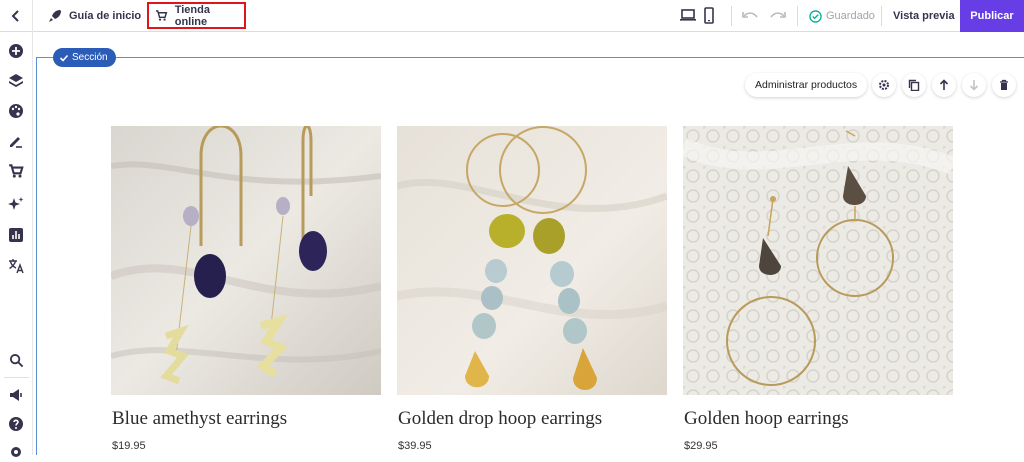 The image size is (1024, 462). Describe the element at coordinates (55, 16) in the screenshot. I see `rocket-icon` at that location.